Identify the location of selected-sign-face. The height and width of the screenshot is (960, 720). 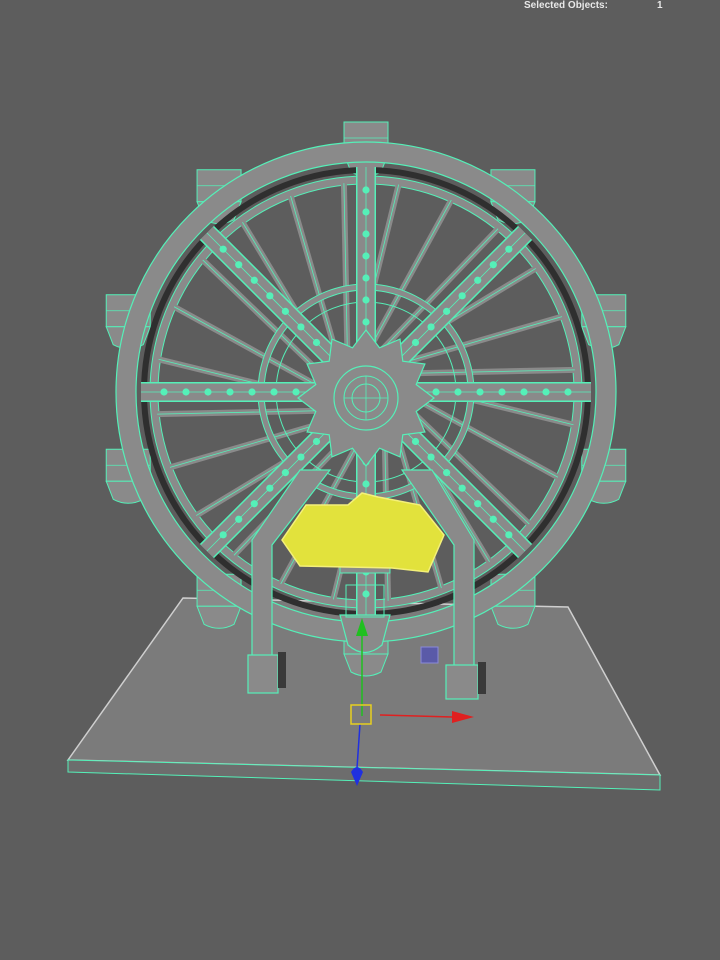
(363, 532).